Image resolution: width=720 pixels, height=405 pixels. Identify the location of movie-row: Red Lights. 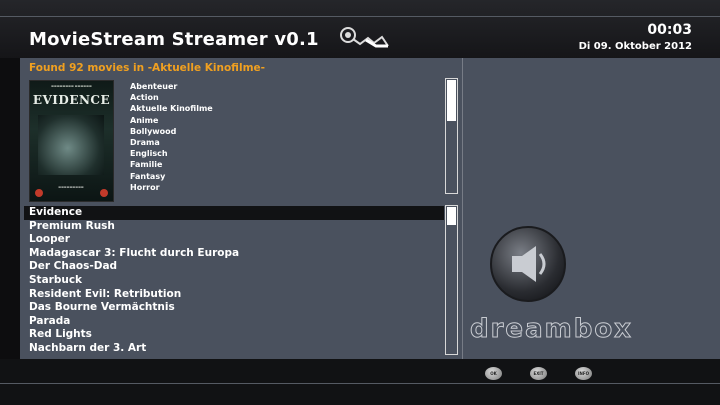
(234, 335).